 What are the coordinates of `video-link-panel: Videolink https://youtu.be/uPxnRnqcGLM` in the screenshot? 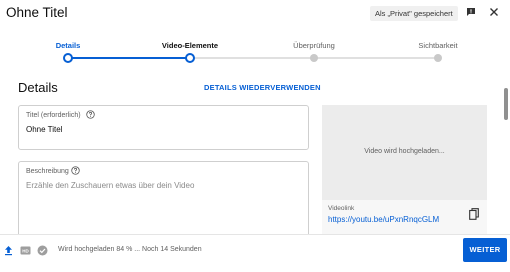 It's located at (404, 219).